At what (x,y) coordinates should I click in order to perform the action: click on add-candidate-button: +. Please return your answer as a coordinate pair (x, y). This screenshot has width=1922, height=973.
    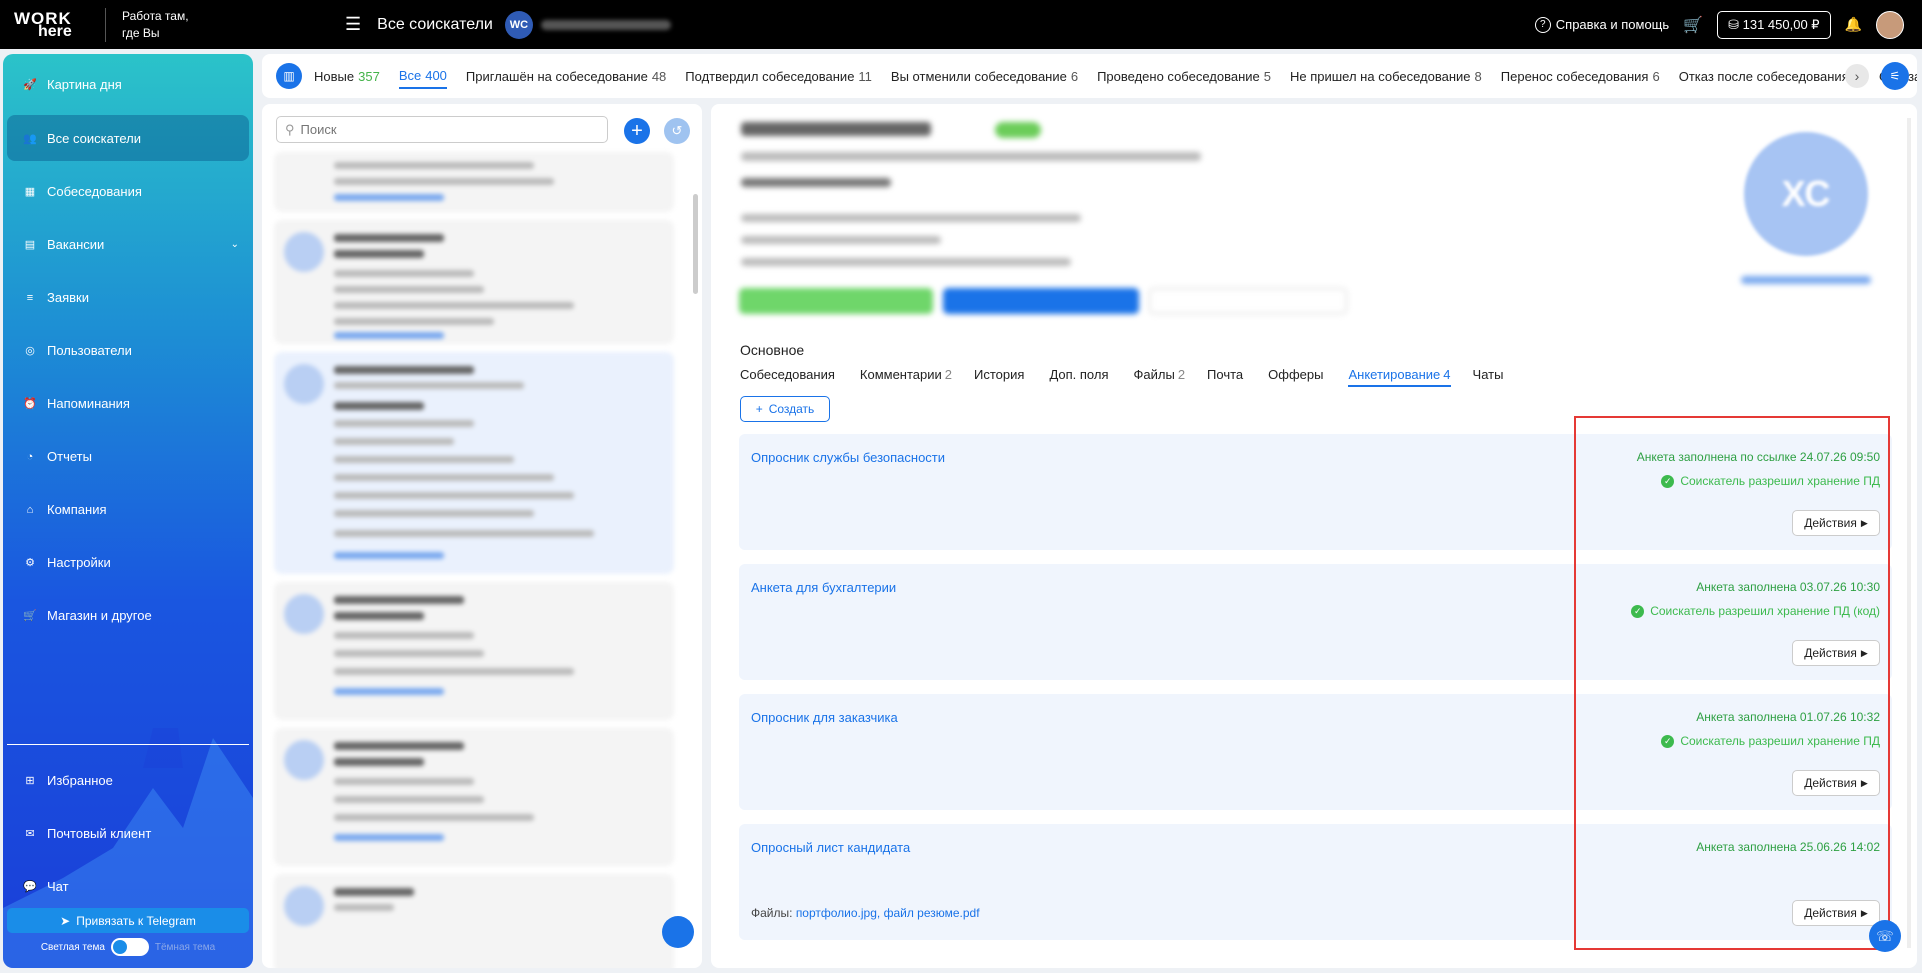
    Looking at the image, I should click on (637, 131).